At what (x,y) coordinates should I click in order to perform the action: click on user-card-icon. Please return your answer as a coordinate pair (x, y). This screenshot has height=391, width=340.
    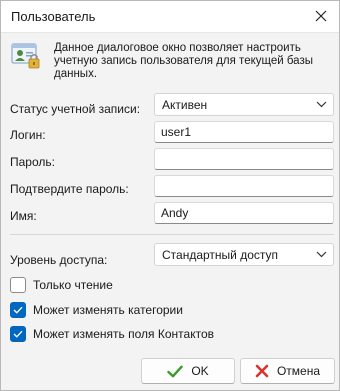
    Looking at the image, I should click on (25, 56).